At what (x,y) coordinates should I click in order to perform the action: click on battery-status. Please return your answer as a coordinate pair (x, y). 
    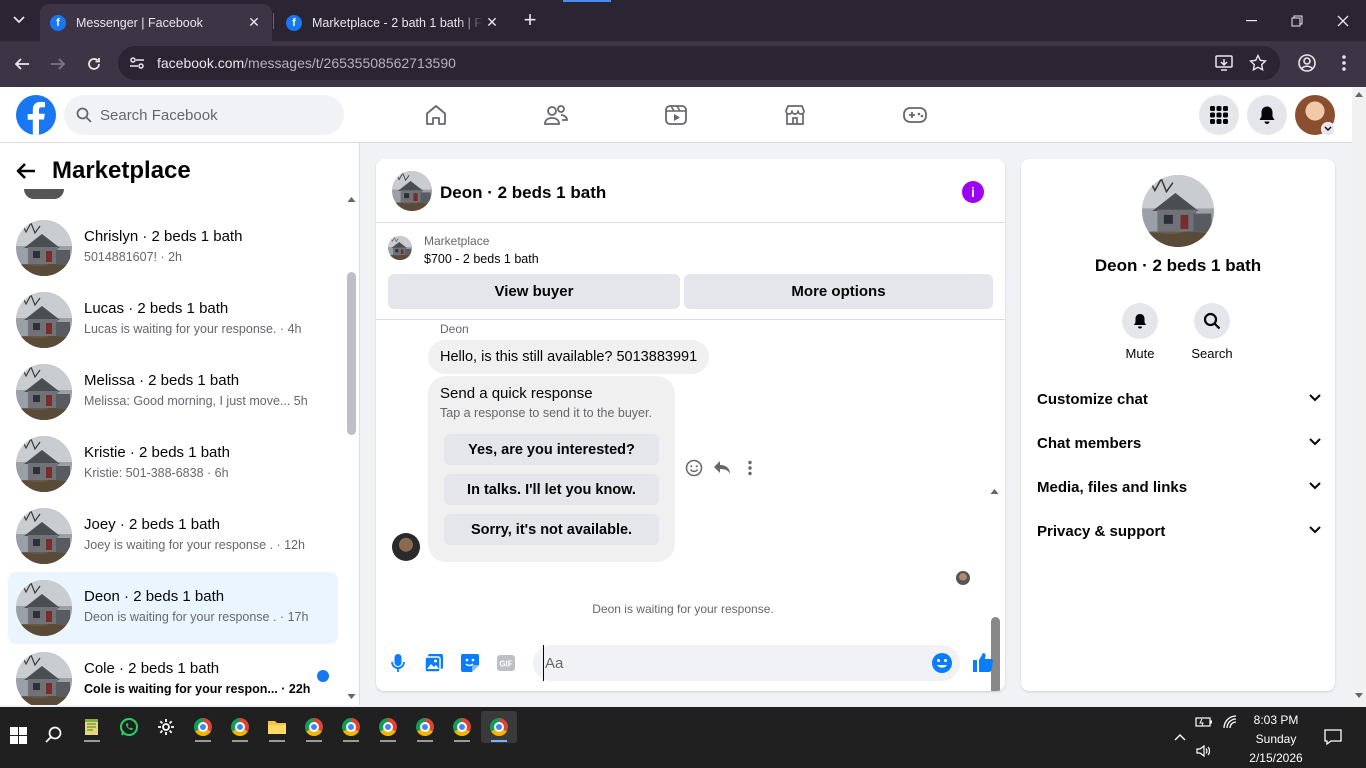
    Looking at the image, I should click on (1204, 722).